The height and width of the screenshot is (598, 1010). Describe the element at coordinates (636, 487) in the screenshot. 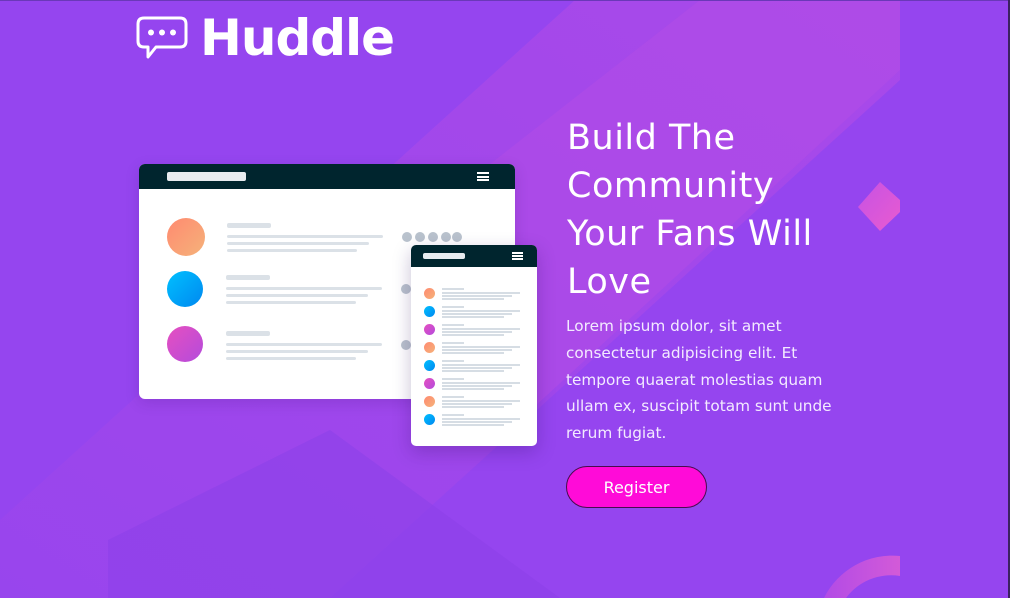

I see `register-button: Register` at that location.